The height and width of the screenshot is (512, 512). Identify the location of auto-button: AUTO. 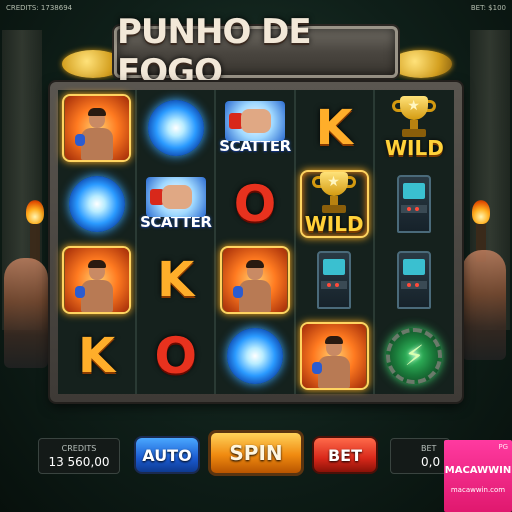
(167, 455).